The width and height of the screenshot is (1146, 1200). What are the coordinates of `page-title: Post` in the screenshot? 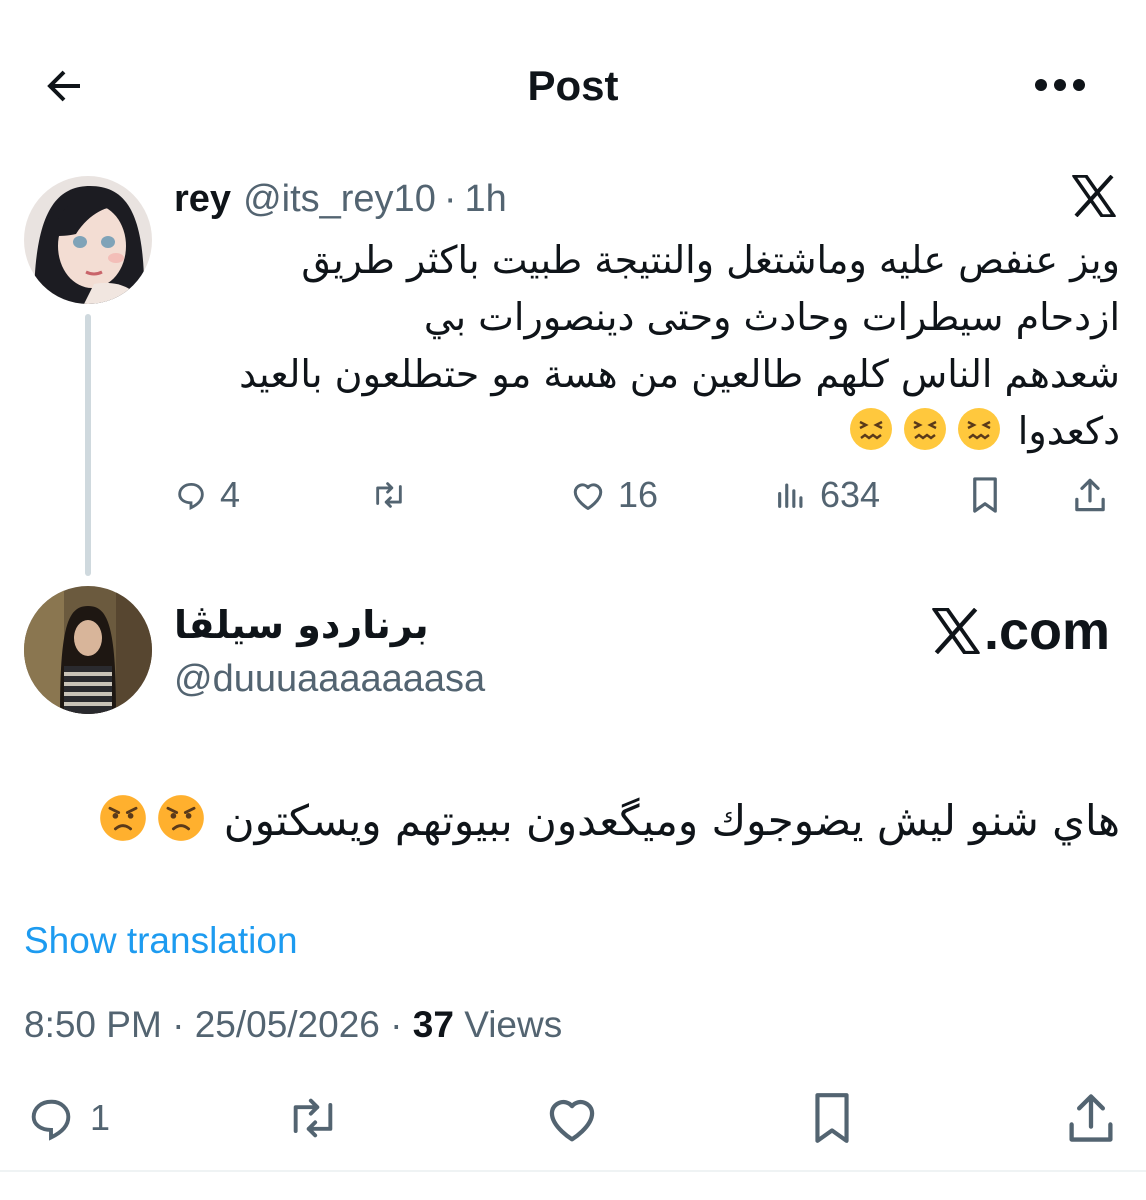 It's located at (573, 85).